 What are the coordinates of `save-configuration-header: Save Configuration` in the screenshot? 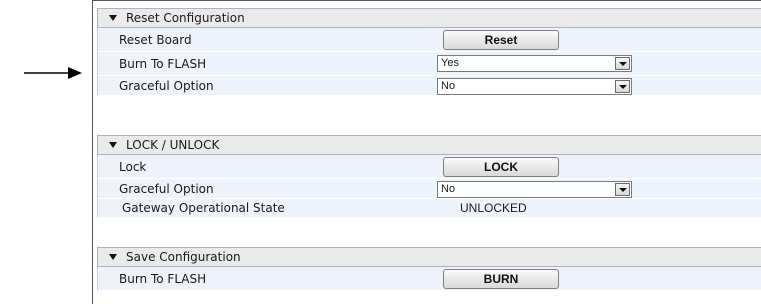 It's located at (429, 257).